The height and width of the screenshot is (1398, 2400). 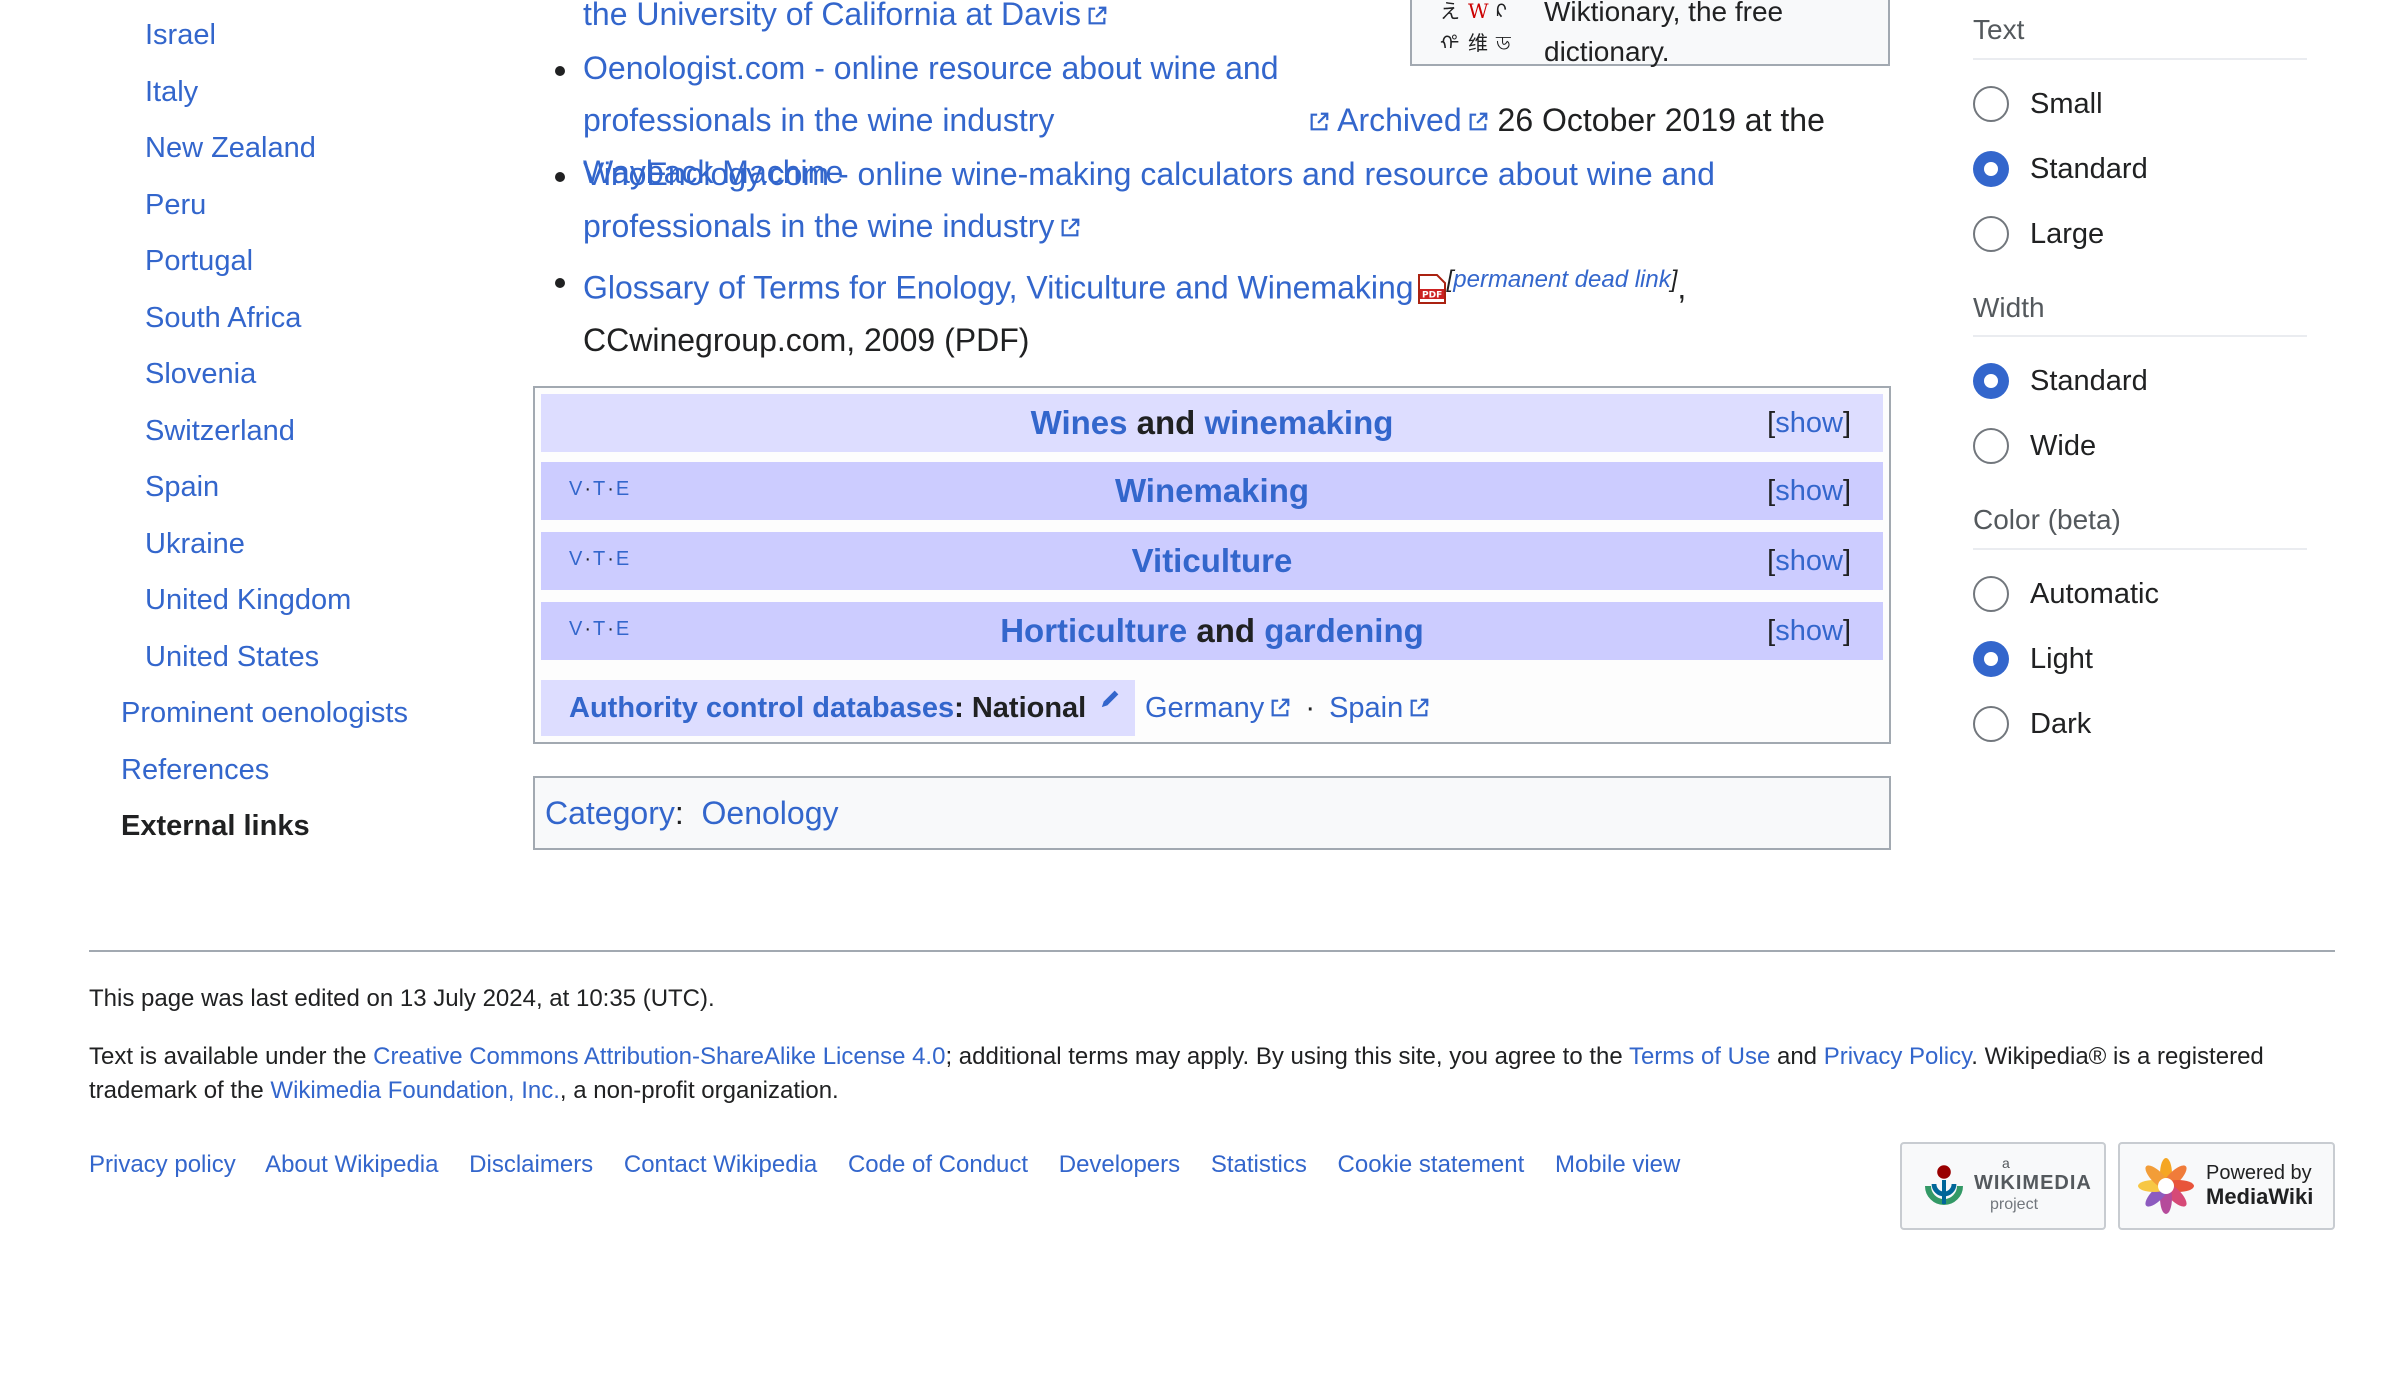 I want to click on toc-item-peru: Peru, so click(x=175, y=205).